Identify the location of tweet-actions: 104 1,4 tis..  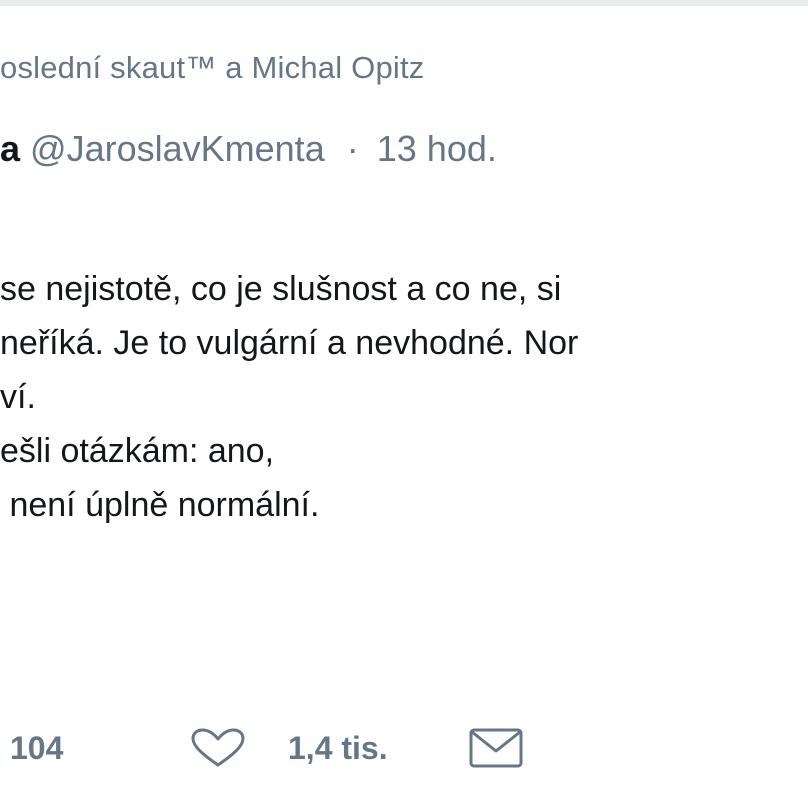
(404, 748).